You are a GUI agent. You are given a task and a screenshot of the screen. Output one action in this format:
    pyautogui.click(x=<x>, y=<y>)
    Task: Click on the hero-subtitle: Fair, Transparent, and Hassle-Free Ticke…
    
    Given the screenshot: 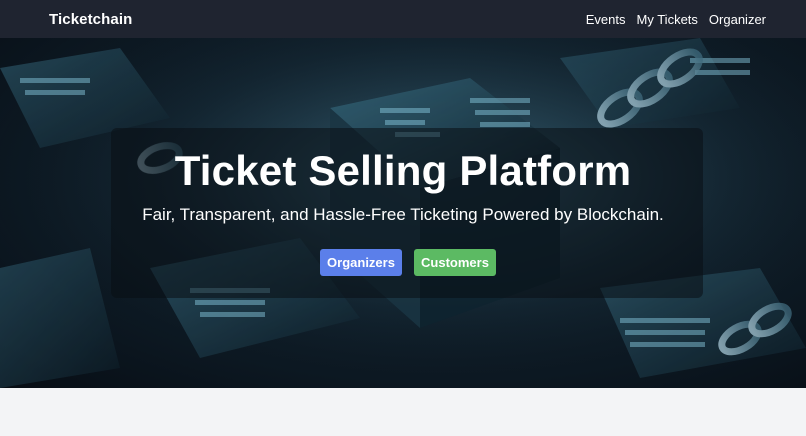 What is the action you would take?
    pyautogui.click(x=403, y=214)
    